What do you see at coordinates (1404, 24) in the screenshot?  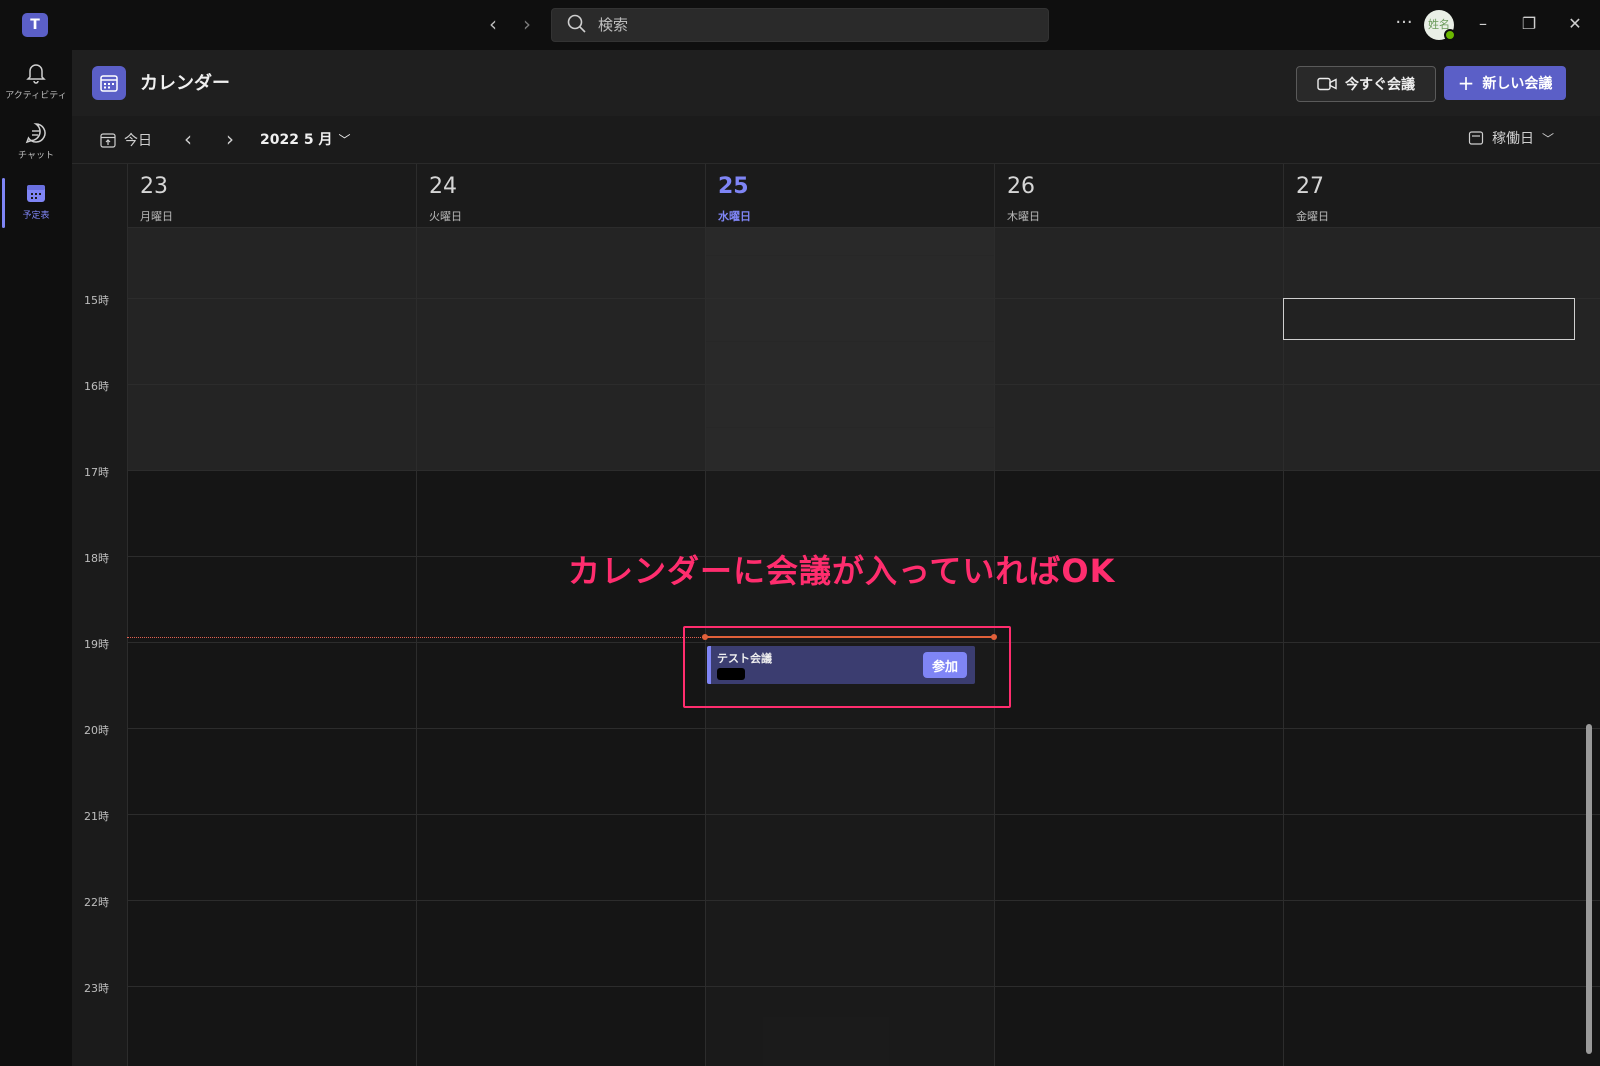 I see `more-options-icon: ···` at bounding box center [1404, 24].